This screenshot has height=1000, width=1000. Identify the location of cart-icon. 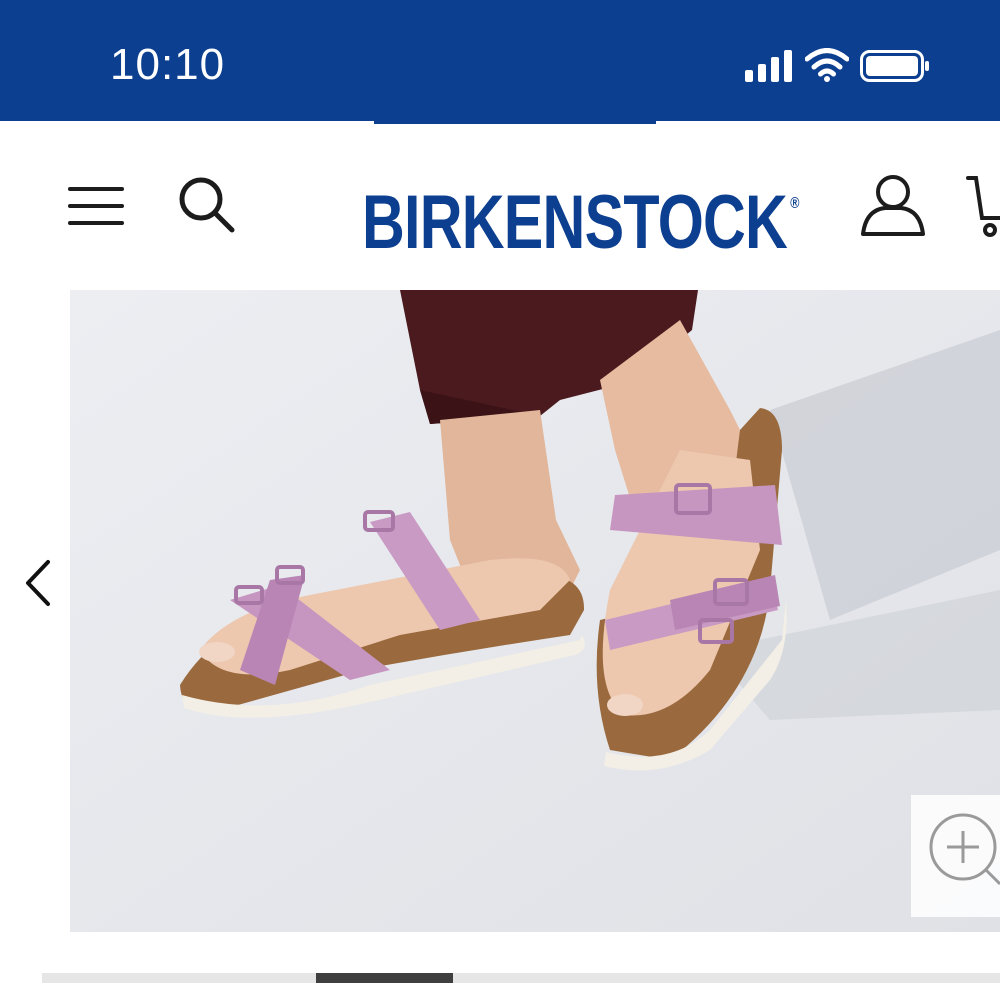
(983, 206).